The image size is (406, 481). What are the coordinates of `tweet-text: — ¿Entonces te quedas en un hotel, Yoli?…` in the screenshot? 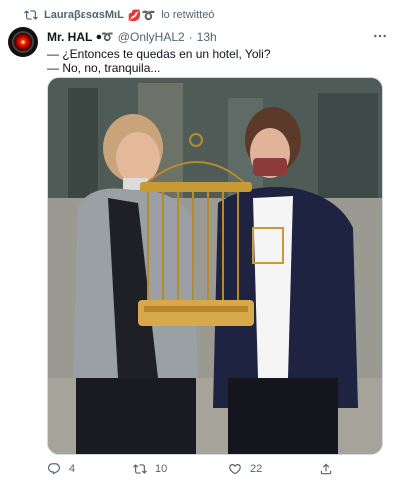 It's located at (217, 61).